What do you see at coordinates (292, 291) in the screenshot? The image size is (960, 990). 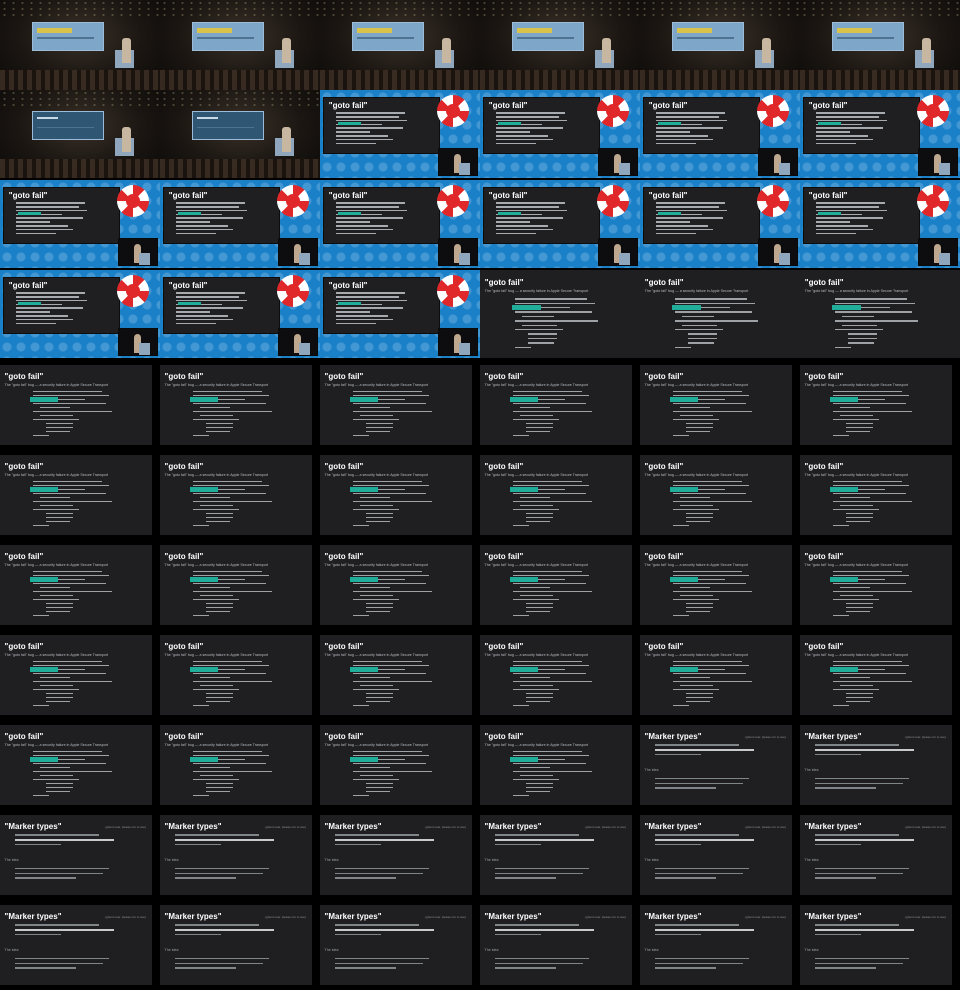 I see `conference-logo-icon` at bounding box center [292, 291].